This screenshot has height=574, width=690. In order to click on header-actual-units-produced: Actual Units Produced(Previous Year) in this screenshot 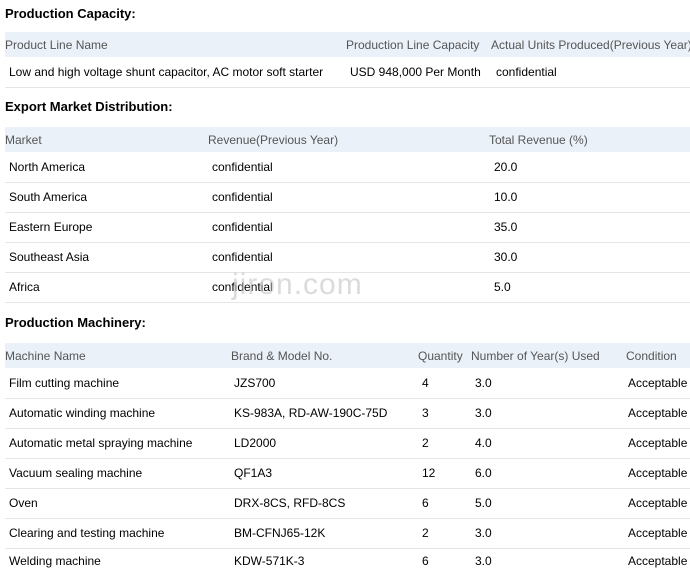, I will do `click(590, 44)`.